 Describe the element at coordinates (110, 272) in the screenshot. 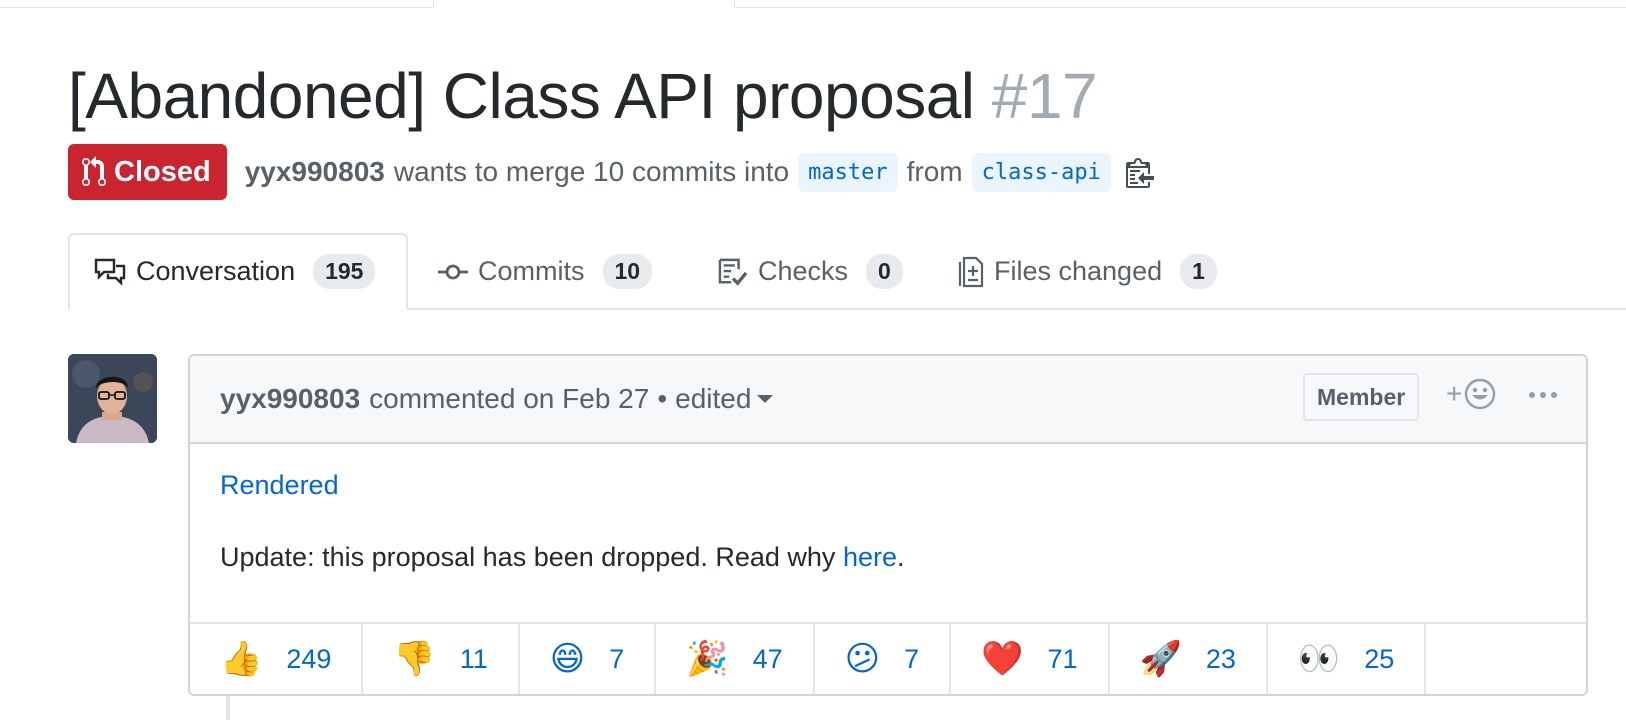

I see `comment-discussion-icon` at that location.